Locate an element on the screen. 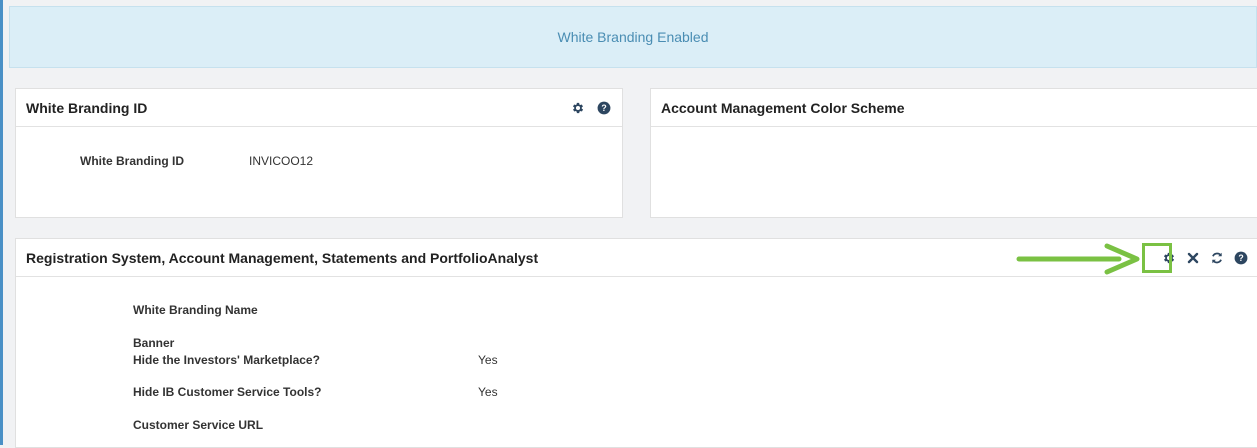 The height and width of the screenshot is (448, 1257). gear-icon is located at coordinates (578, 108).